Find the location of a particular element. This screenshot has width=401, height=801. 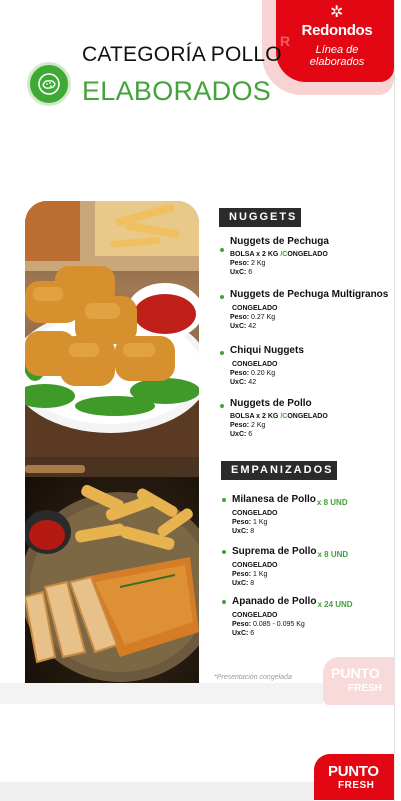

item-weight: Peso: 0.27 Kg is located at coordinates (253, 317).